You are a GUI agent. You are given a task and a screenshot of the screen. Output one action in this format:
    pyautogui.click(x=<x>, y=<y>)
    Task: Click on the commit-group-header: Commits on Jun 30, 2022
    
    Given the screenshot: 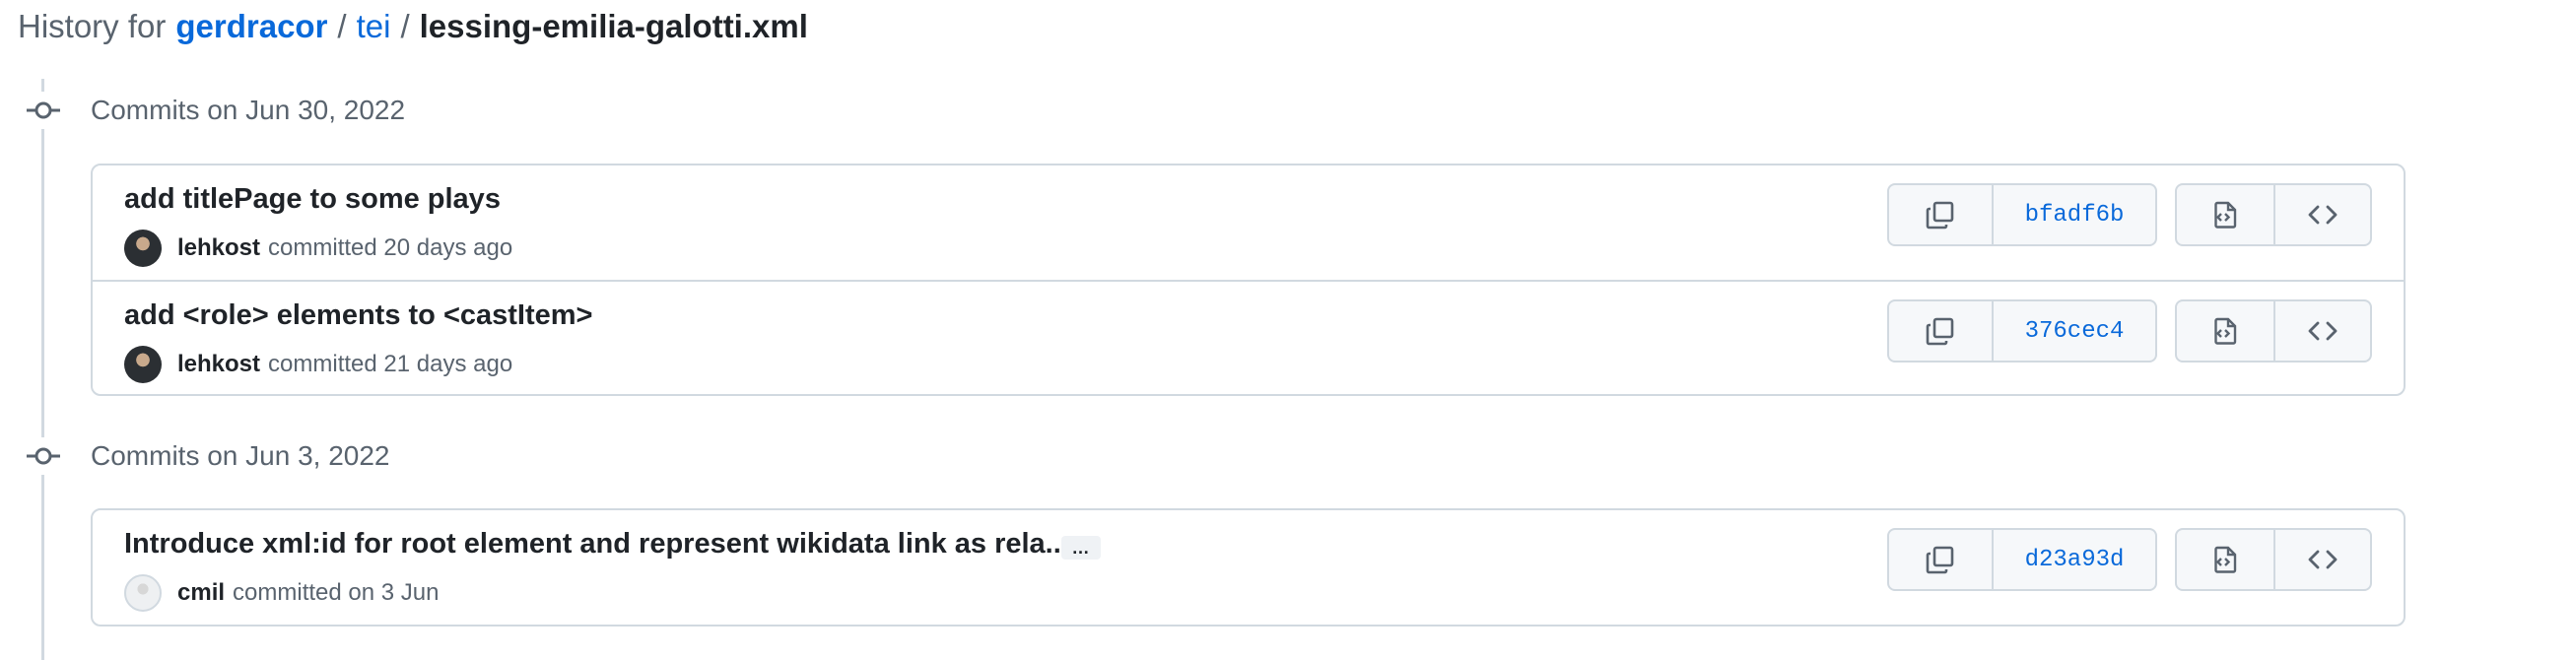 What is the action you would take?
    pyautogui.click(x=215, y=110)
    